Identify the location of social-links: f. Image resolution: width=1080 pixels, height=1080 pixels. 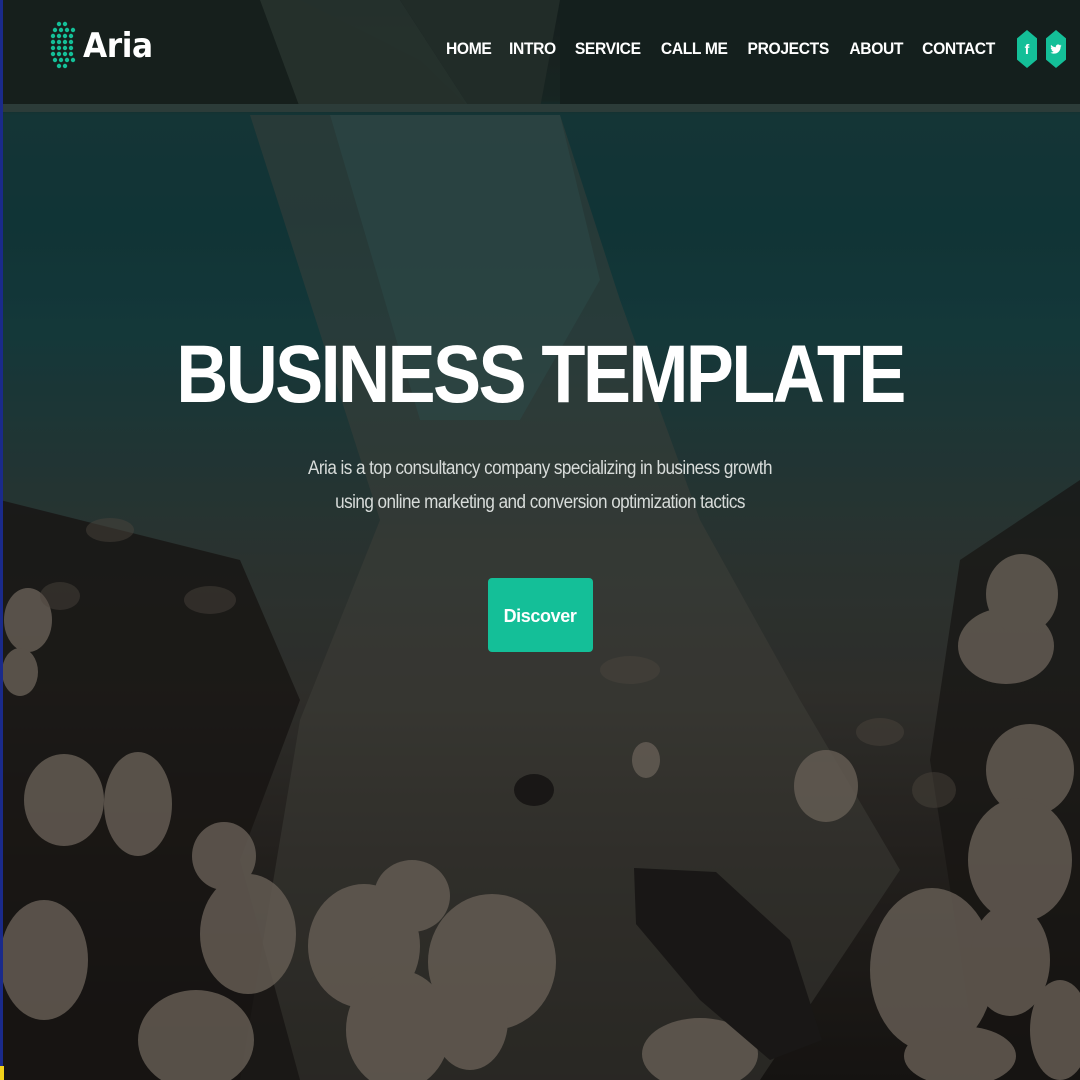
(1037, 49).